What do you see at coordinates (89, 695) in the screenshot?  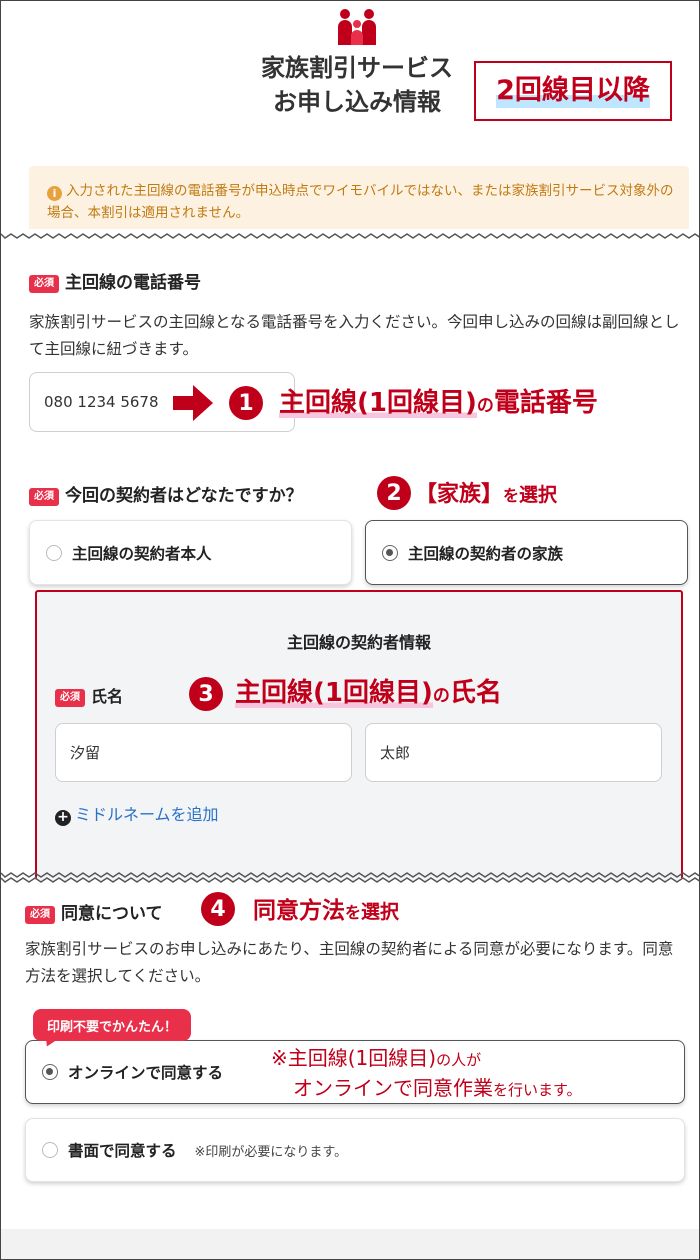 I see `name-label-row: 必須 氏名` at bounding box center [89, 695].